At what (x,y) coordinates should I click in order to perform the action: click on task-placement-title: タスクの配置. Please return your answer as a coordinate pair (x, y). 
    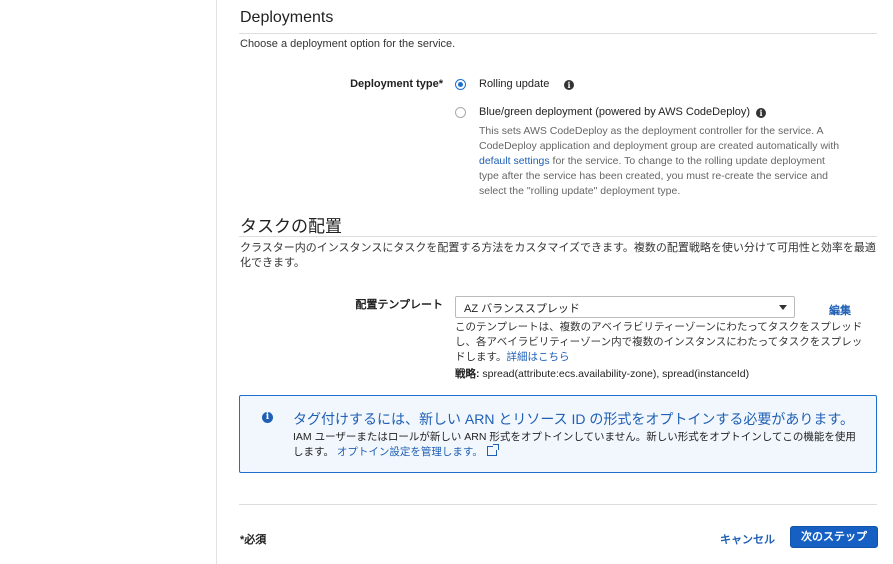
    Looking at the image, I should click on (291, 226).